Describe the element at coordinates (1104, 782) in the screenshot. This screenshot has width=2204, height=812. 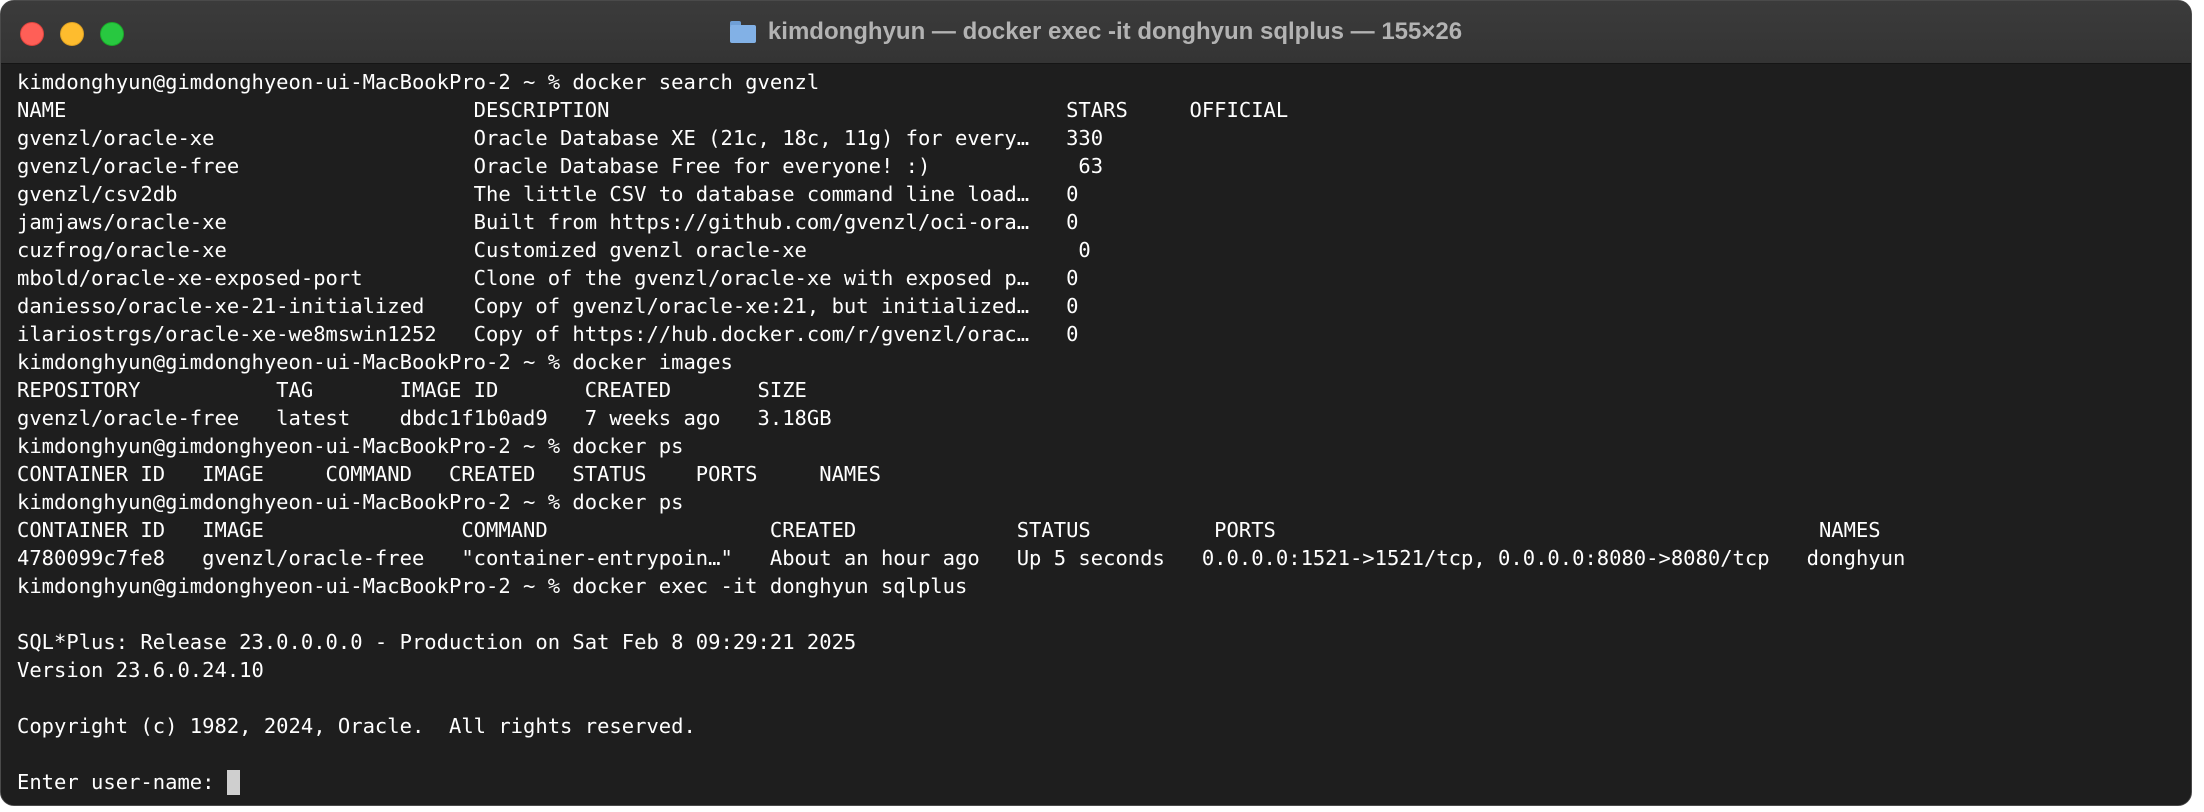
I see `prompt-line: Enter user-name:` at that location.